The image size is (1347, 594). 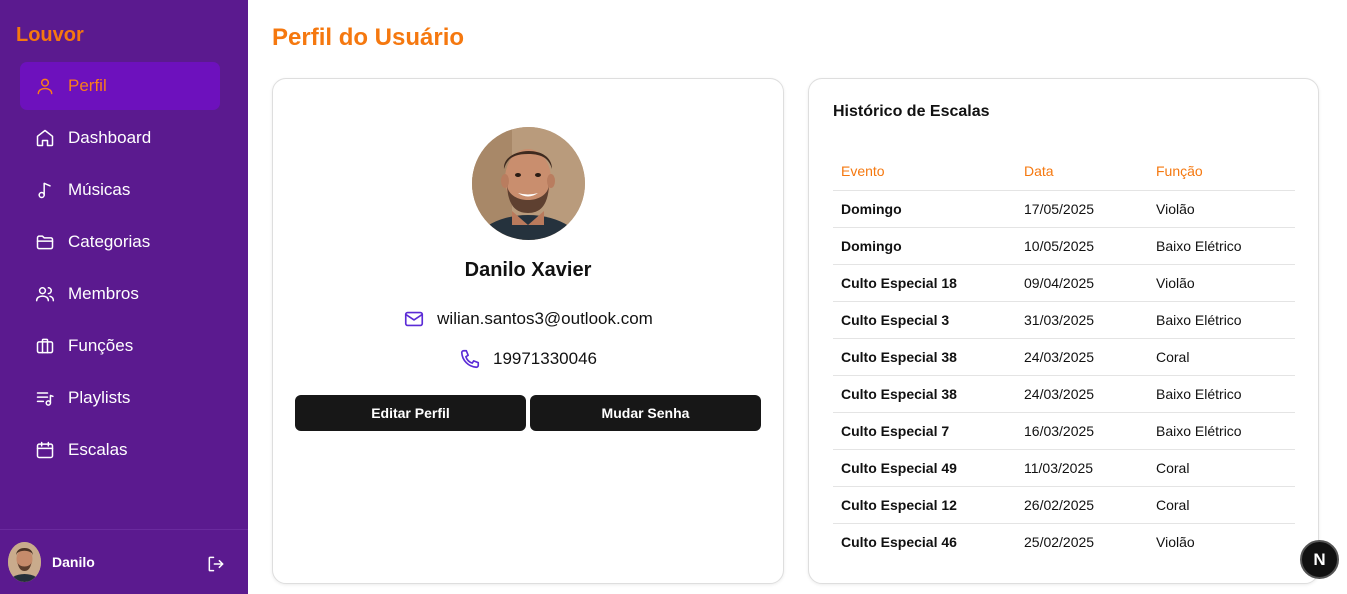 What do you see at coordinates (645, 413) in the screenshot?
I see `change-password-button: Mudar Senha` at bounding box center [645, 413].